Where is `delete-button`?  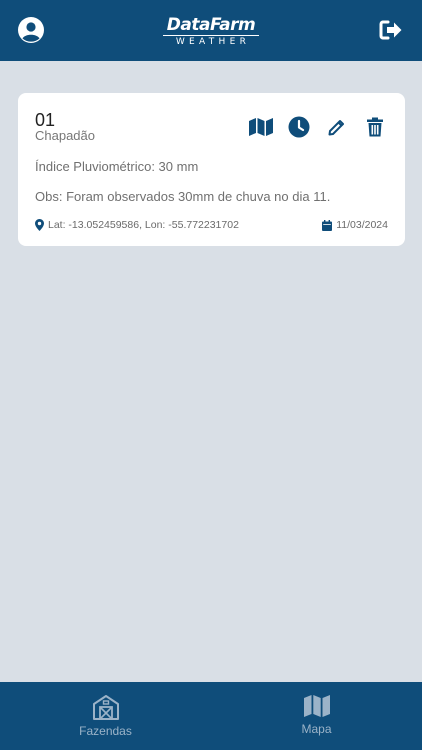 delete-button is located at coordinates (375, 127).